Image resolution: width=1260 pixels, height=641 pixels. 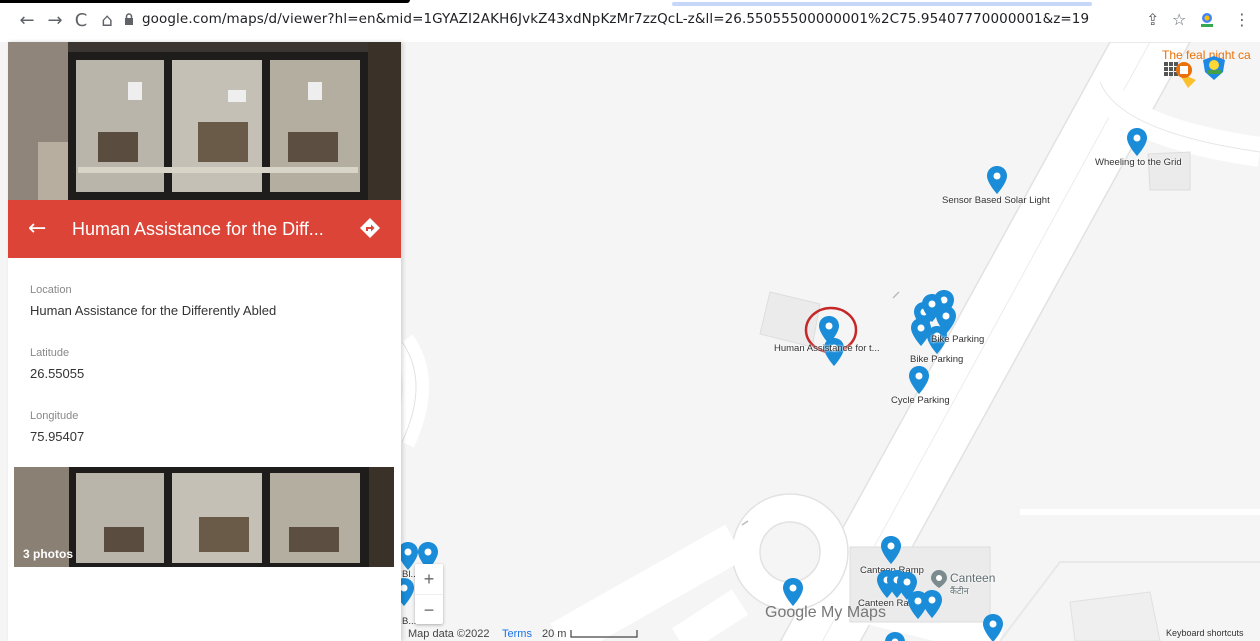 I want to click on zoom-out-button: −, so click(x=429, y=609).